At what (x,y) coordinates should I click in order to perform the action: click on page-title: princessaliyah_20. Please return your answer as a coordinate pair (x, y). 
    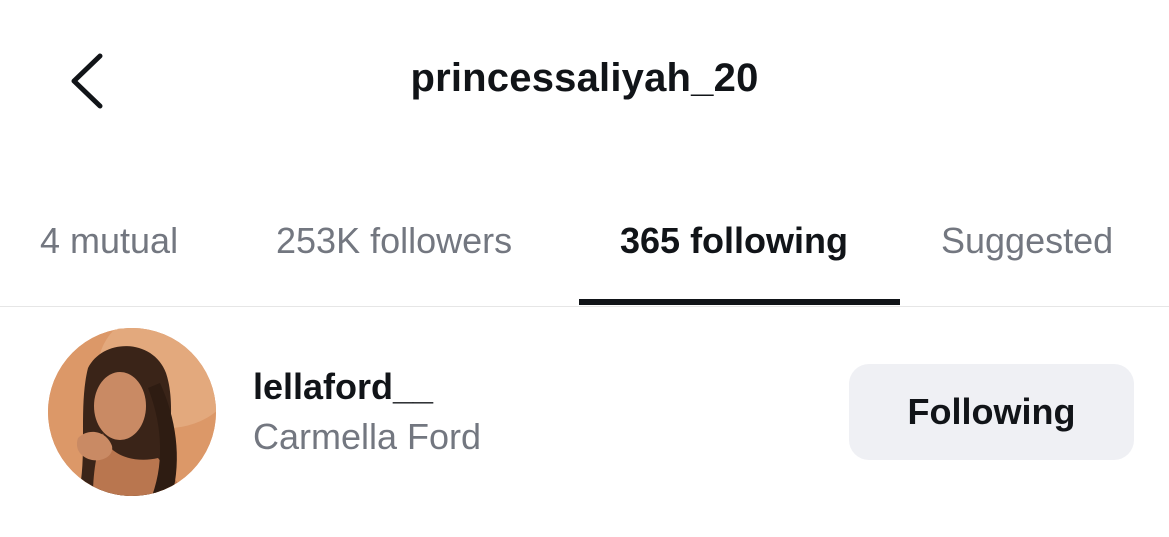
    Looking at the image, I should click on (584, 78).